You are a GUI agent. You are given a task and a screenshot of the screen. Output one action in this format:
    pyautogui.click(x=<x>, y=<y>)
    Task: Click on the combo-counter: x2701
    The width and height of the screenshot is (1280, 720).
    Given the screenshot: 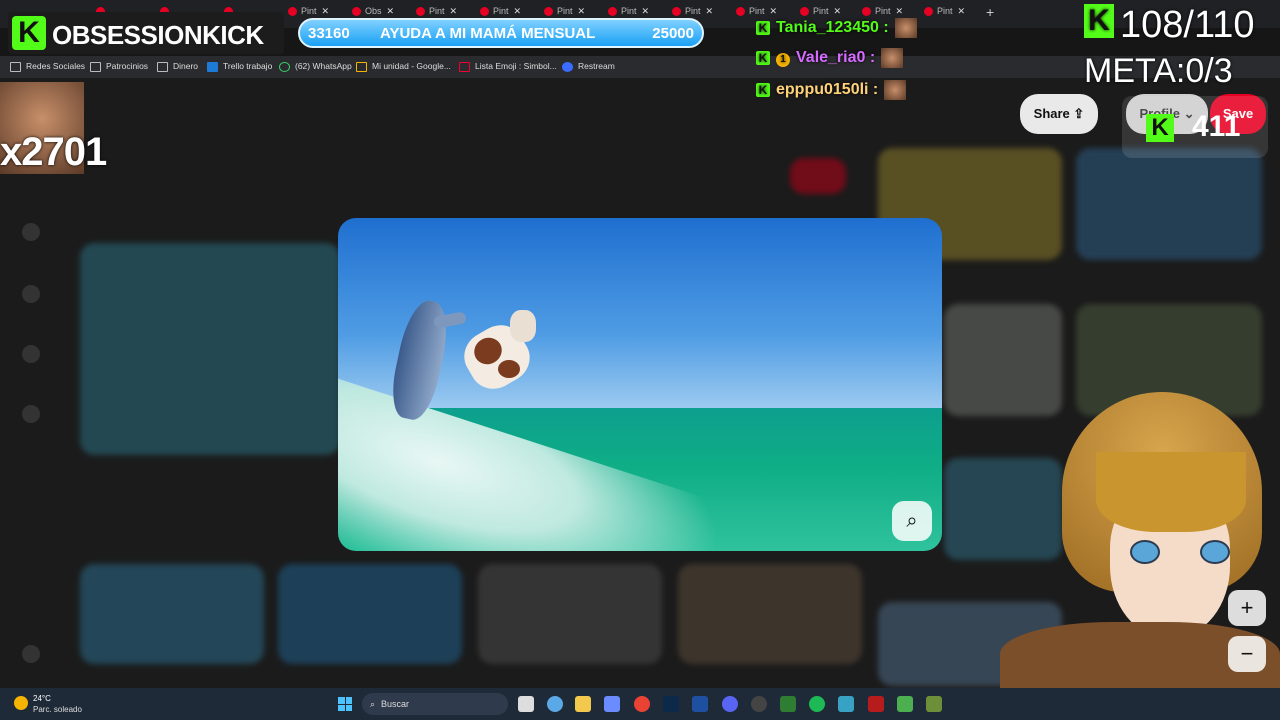 What is the action you would take?
    pyautogui.click(x=53, y=152)
    